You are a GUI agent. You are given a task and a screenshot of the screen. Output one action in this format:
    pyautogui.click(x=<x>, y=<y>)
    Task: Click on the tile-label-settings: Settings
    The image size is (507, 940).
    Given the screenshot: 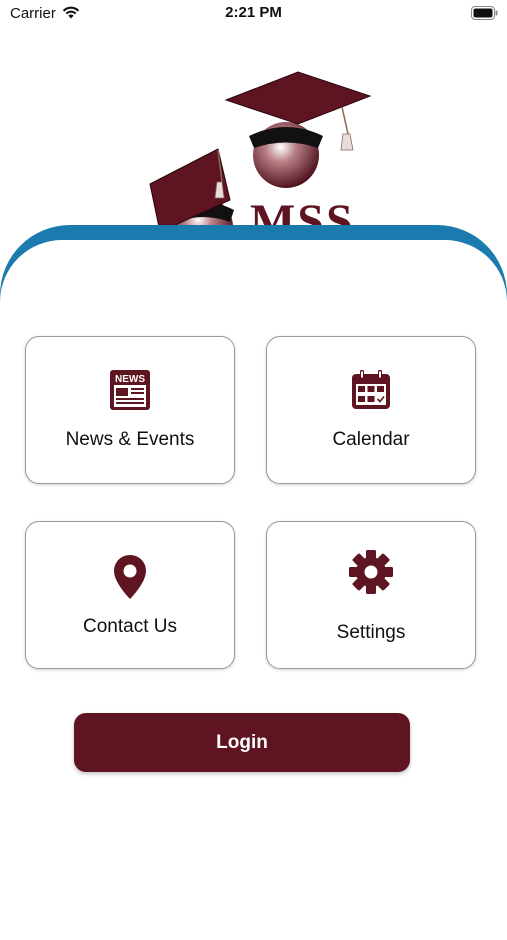 What is the action you would take?
    pyautogui.click(x=371, y=632)
    